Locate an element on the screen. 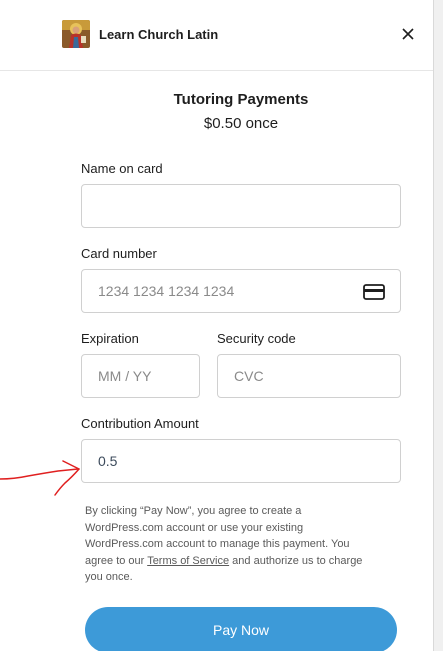  close-icon is located at coordinates (408, 34).